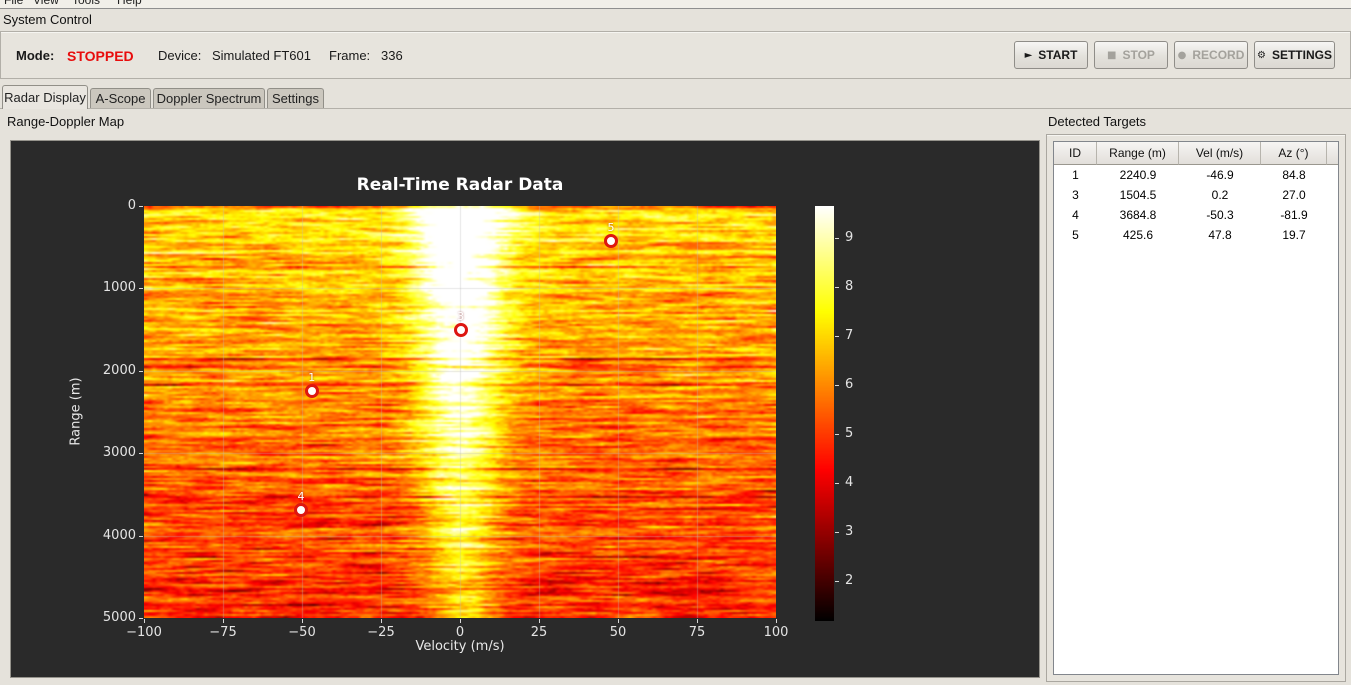 This screenshot has height=685, width=1351. I want to click on y-tick: 0, so click(131, 205).